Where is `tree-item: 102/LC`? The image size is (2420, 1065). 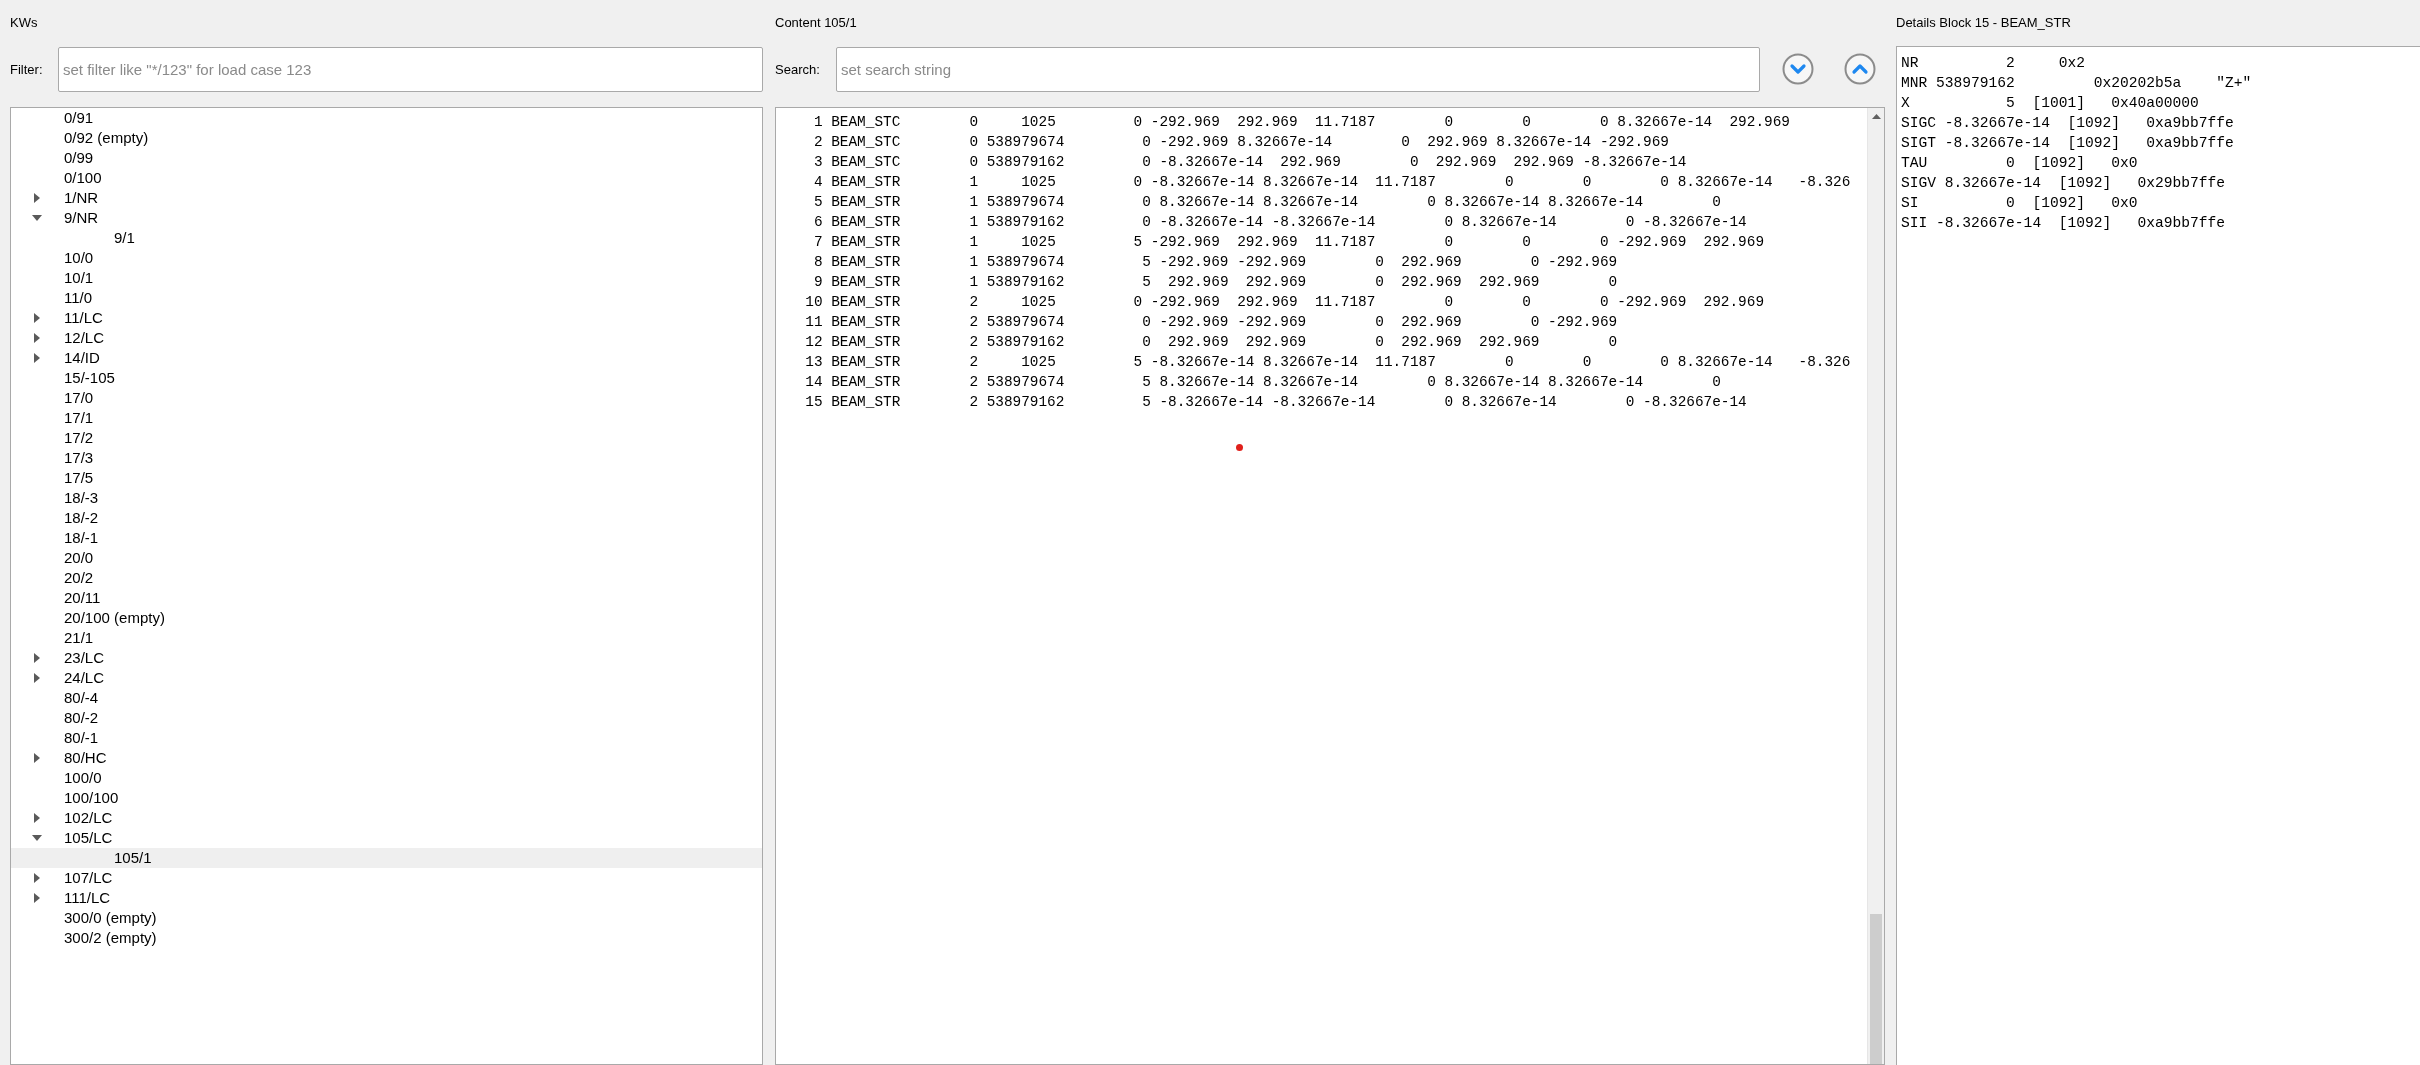
tree-item: 102/LC is located at coordinates (386, 818).